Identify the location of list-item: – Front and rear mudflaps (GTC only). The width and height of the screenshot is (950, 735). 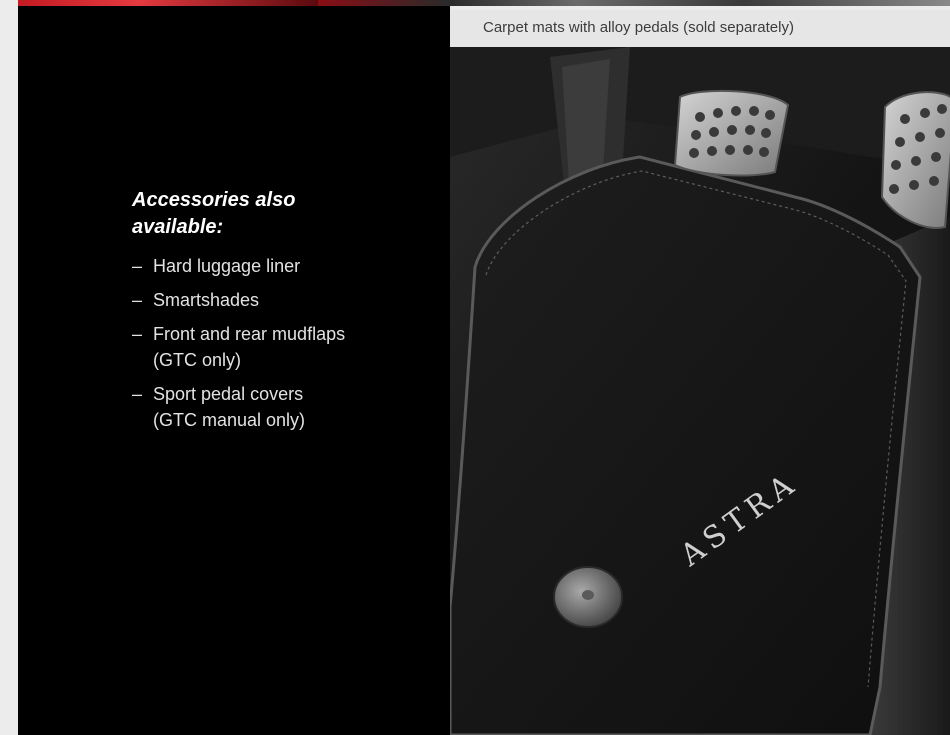
(238, 347).